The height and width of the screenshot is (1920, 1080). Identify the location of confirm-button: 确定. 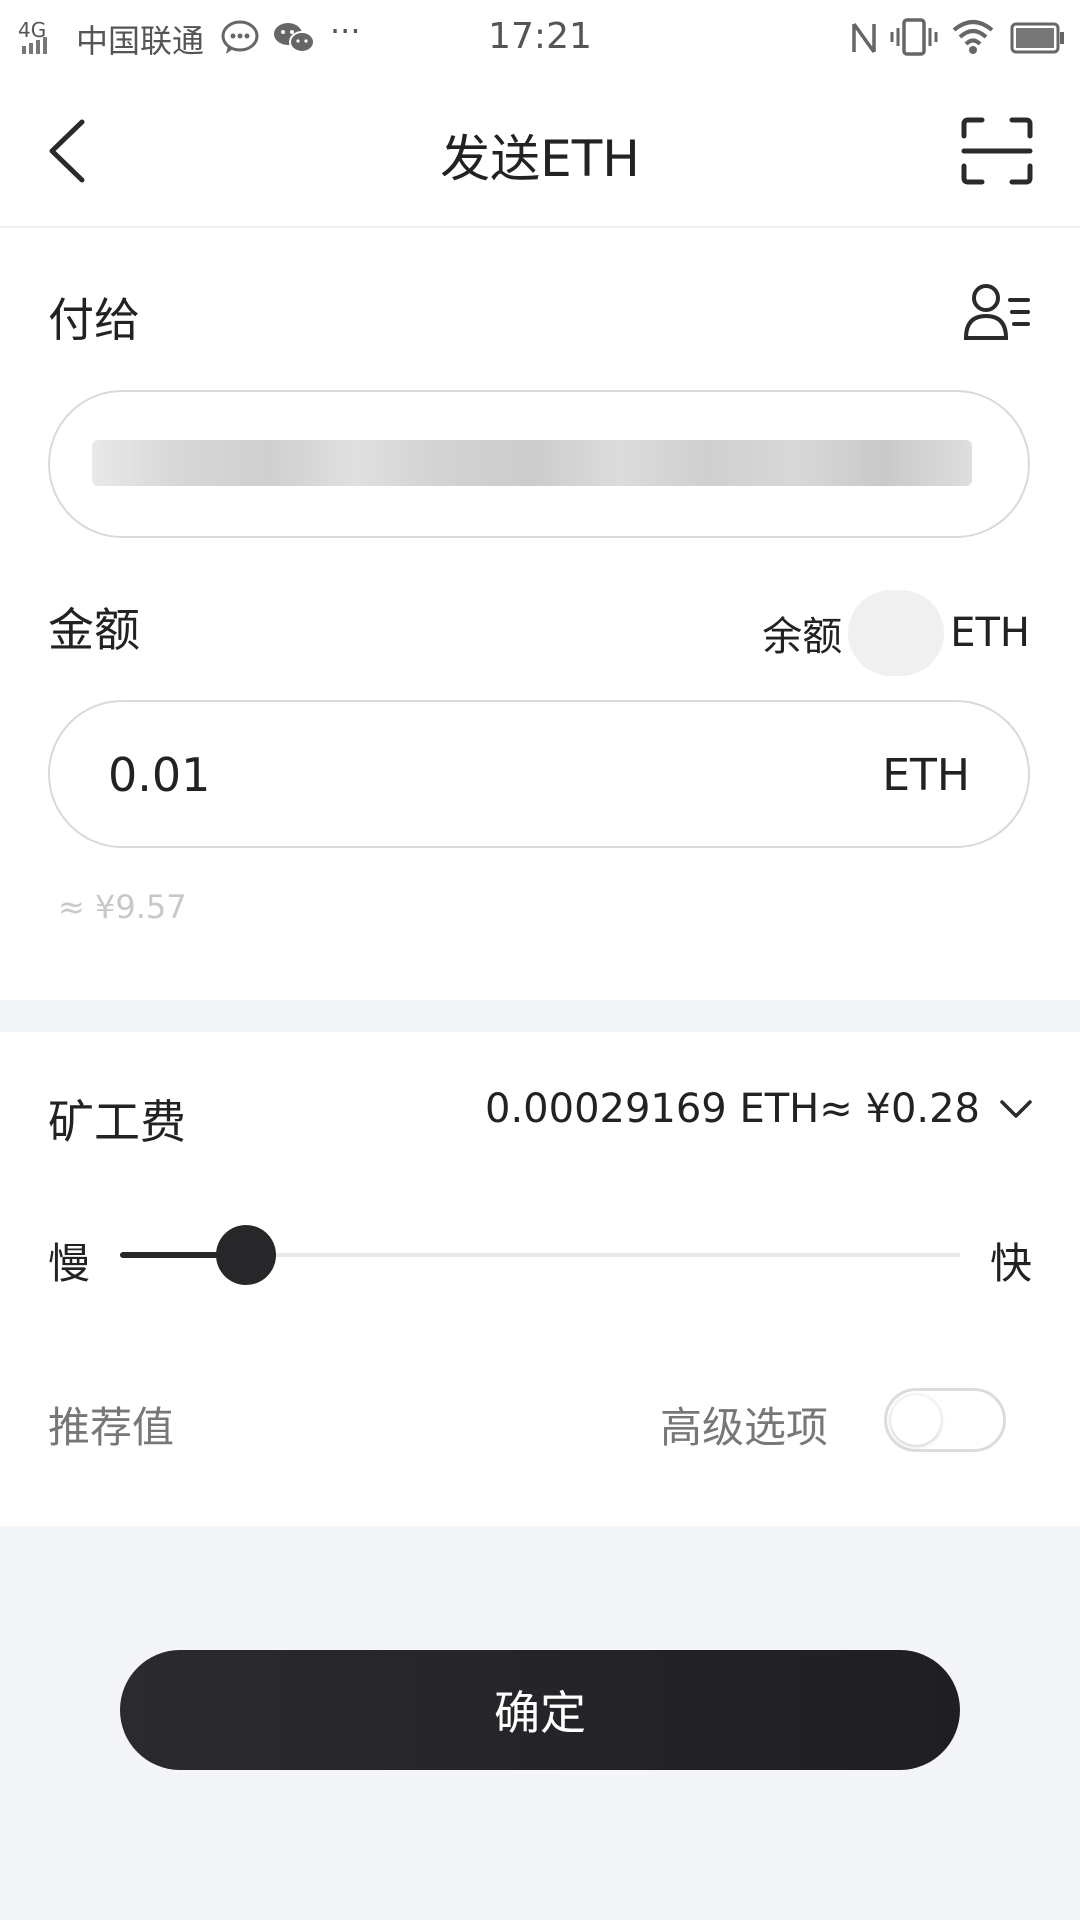
(540, 1710).